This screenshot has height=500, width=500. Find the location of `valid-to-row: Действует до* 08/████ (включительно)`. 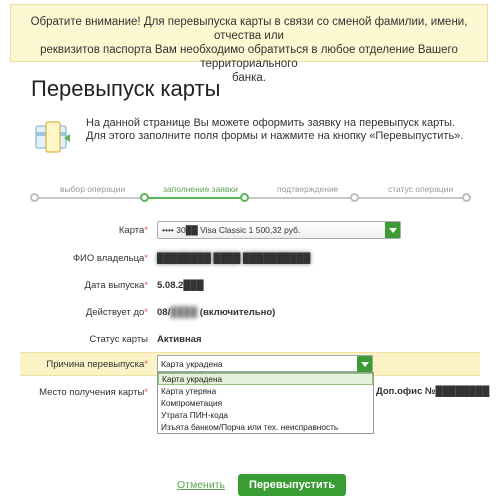

valid-to-row: Действует до* 08/████ (включительно) is located at coordinates (250, 313).